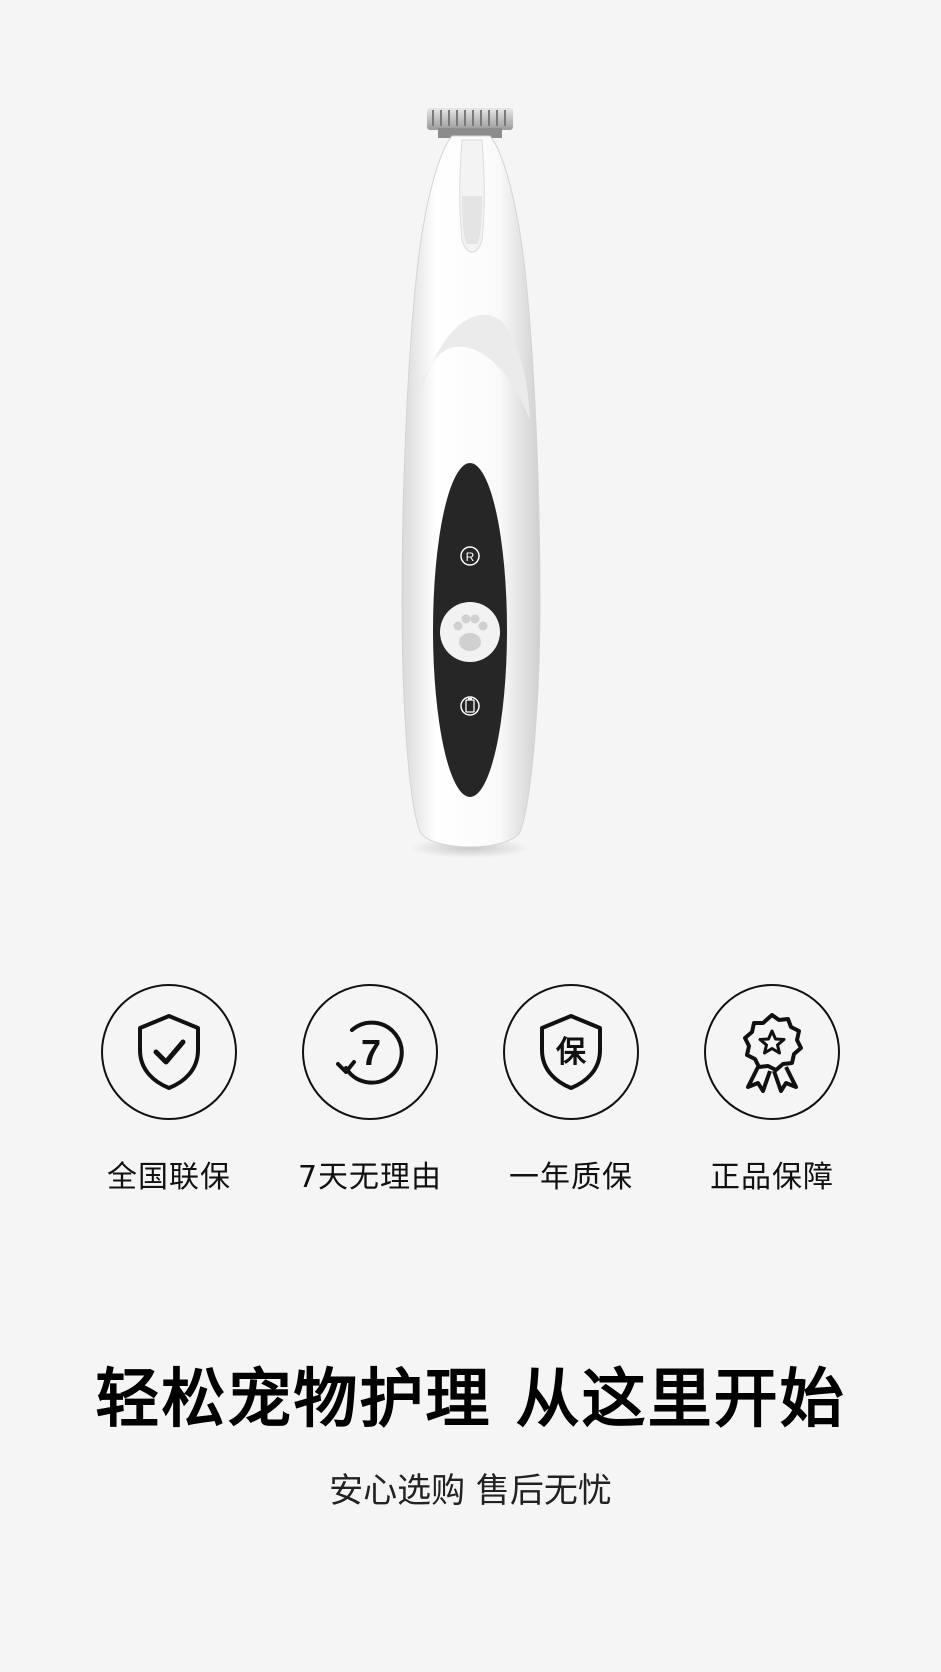  I want to click on service-features: 全国联保 7 7天无理由 保 一年质保 正品保障, so click(470, 1094).